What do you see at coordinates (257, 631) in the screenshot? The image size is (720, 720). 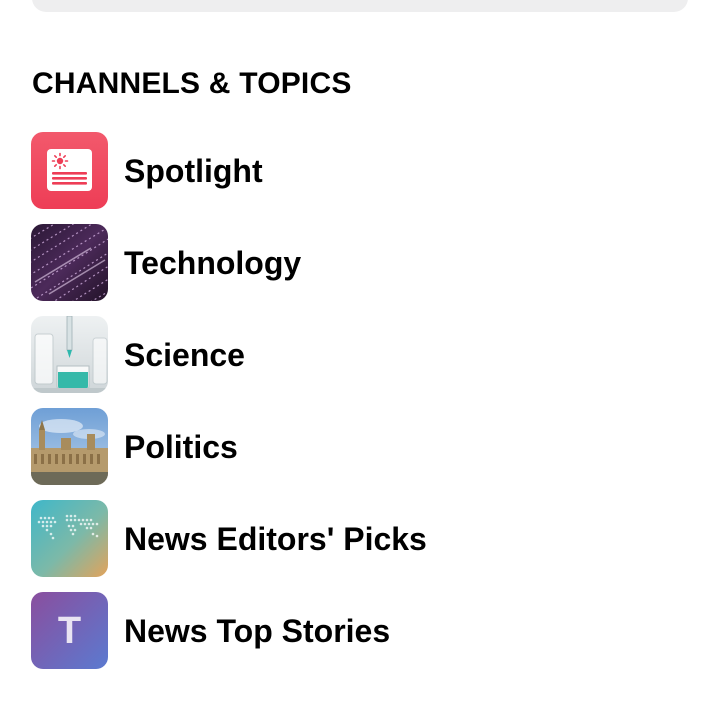 I see `channel-label: News Top Stories` at bounding box center [257, 631].